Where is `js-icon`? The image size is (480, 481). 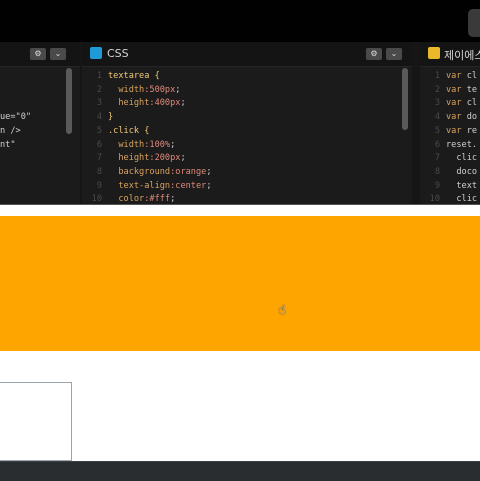
js-icon is located at coordinates (434, 53).